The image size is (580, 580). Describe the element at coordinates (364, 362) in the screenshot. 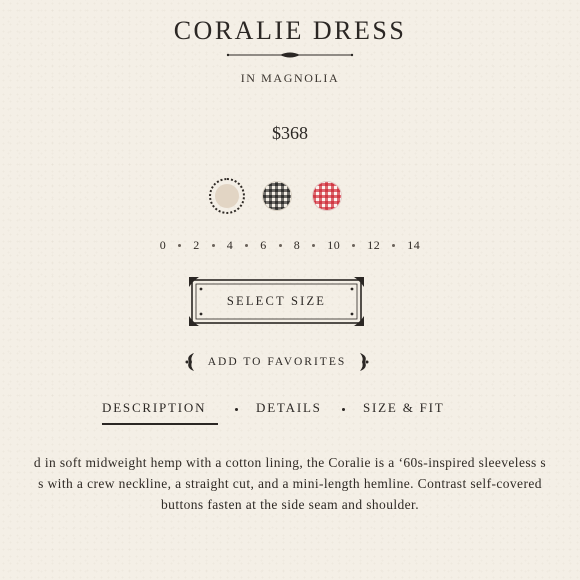

I see `right-flourish-icon` at that location.